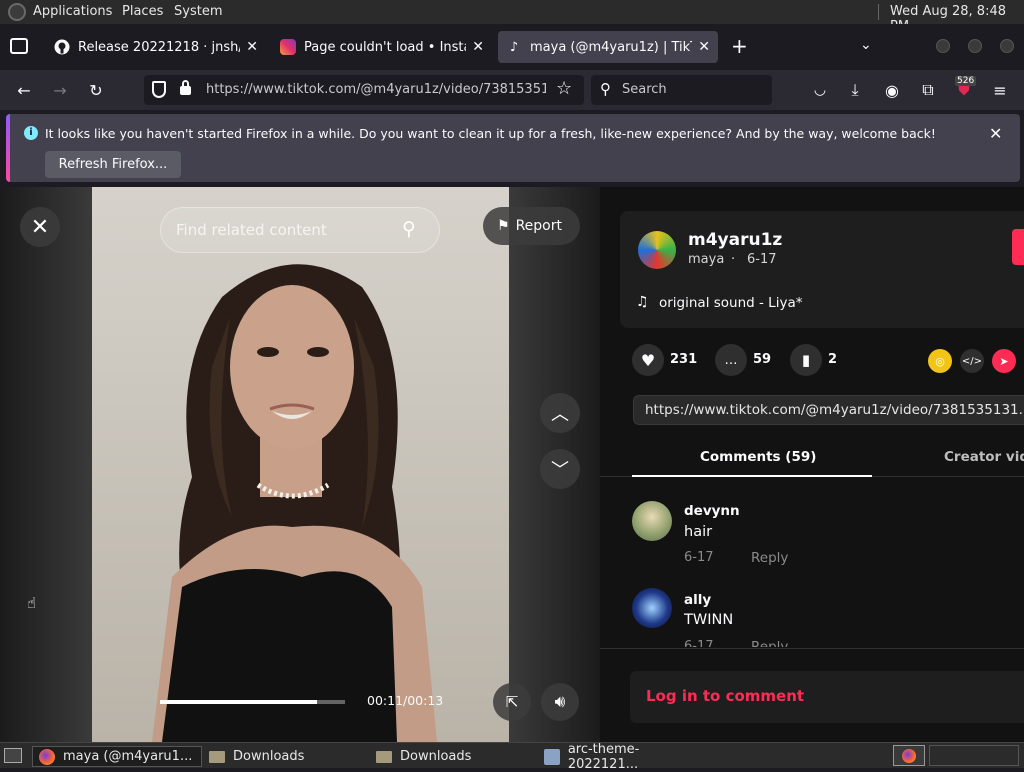 Image resolution: width=1024 pixels, height=772 pixels. I want to click on bookmark-star-icon: ☆, so click(564, 88).